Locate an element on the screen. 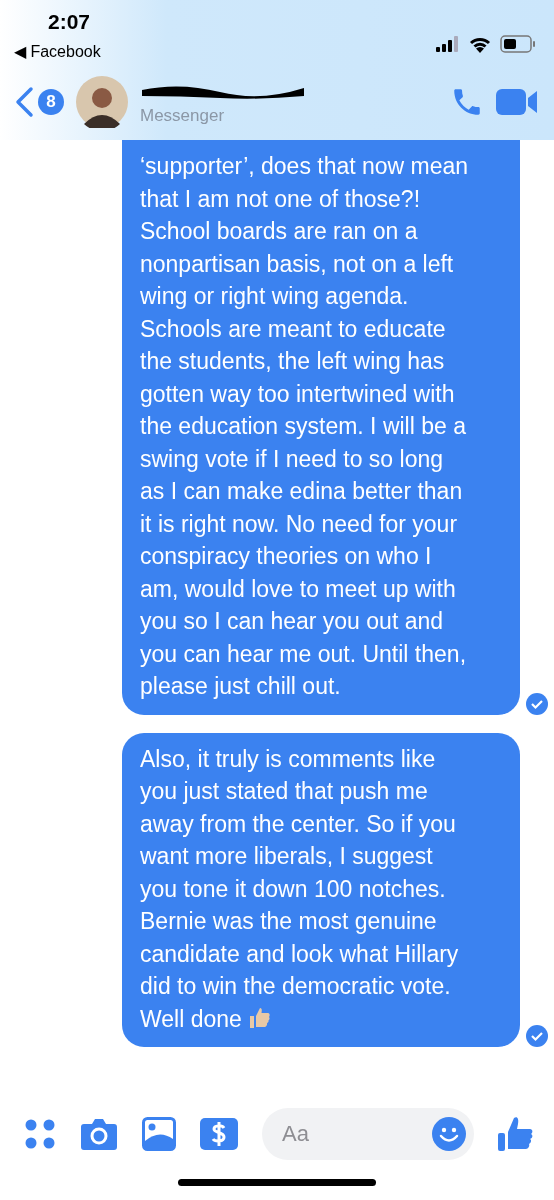 Image resolution: width=554 pixels, height=1200 pixels. apps-icon is located at coordinates (40, 1134).